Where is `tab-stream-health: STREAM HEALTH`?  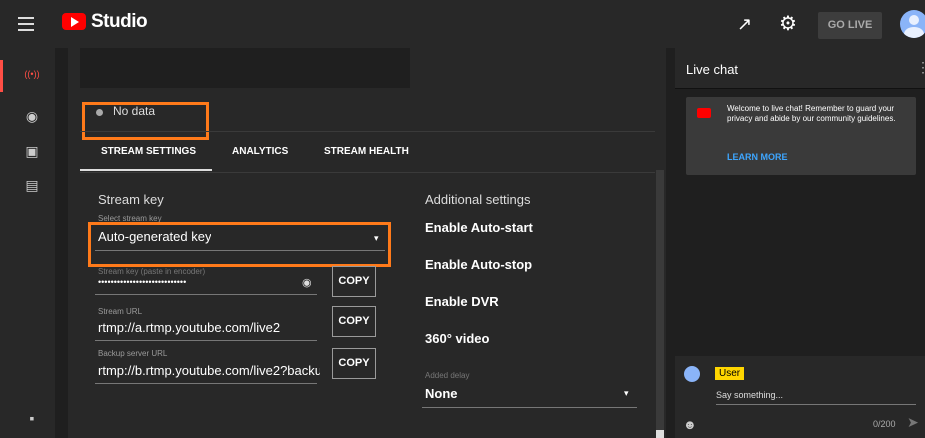
tab-stream-health: STREAM HEALTH is located at coordinates (366, 151).